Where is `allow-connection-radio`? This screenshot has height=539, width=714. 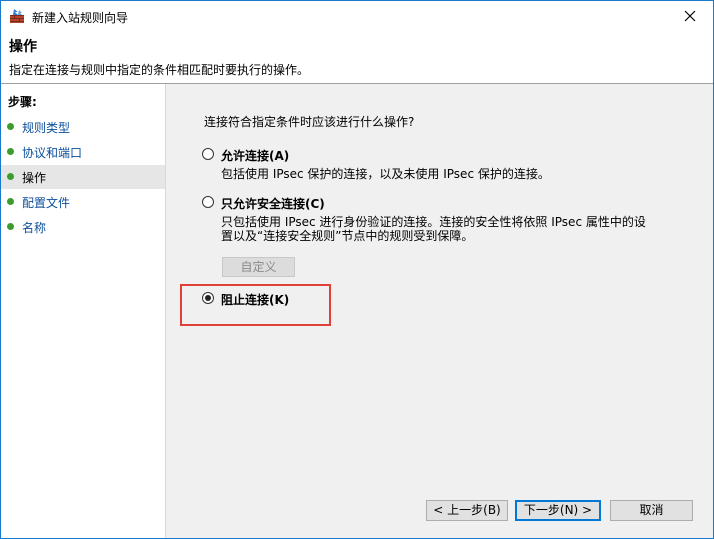 allow-connection-radio is located at coordinates (208, 154).